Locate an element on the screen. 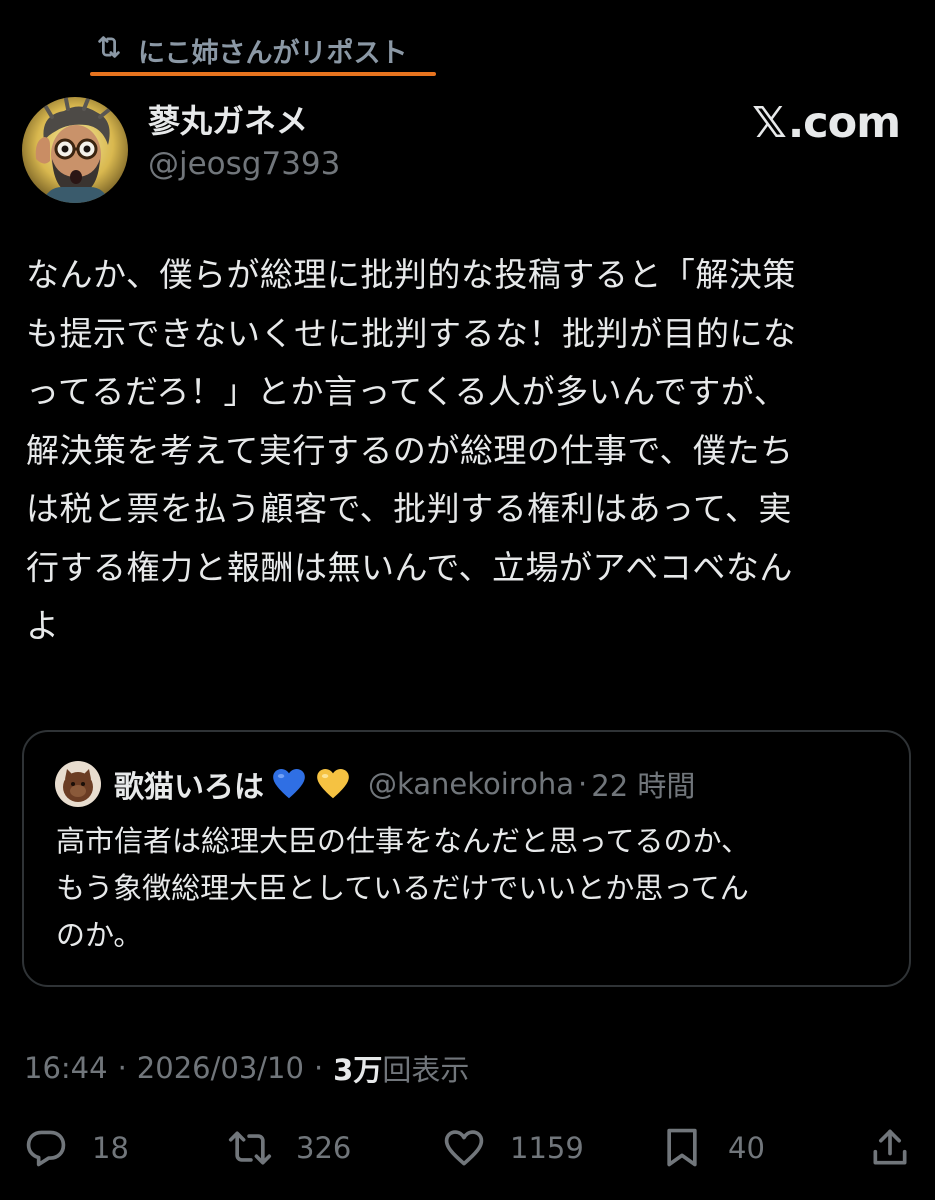 This screenshot has height=1200, width=935. tweet-date: 2026/03/10 is located at coordinates (220, 1068).